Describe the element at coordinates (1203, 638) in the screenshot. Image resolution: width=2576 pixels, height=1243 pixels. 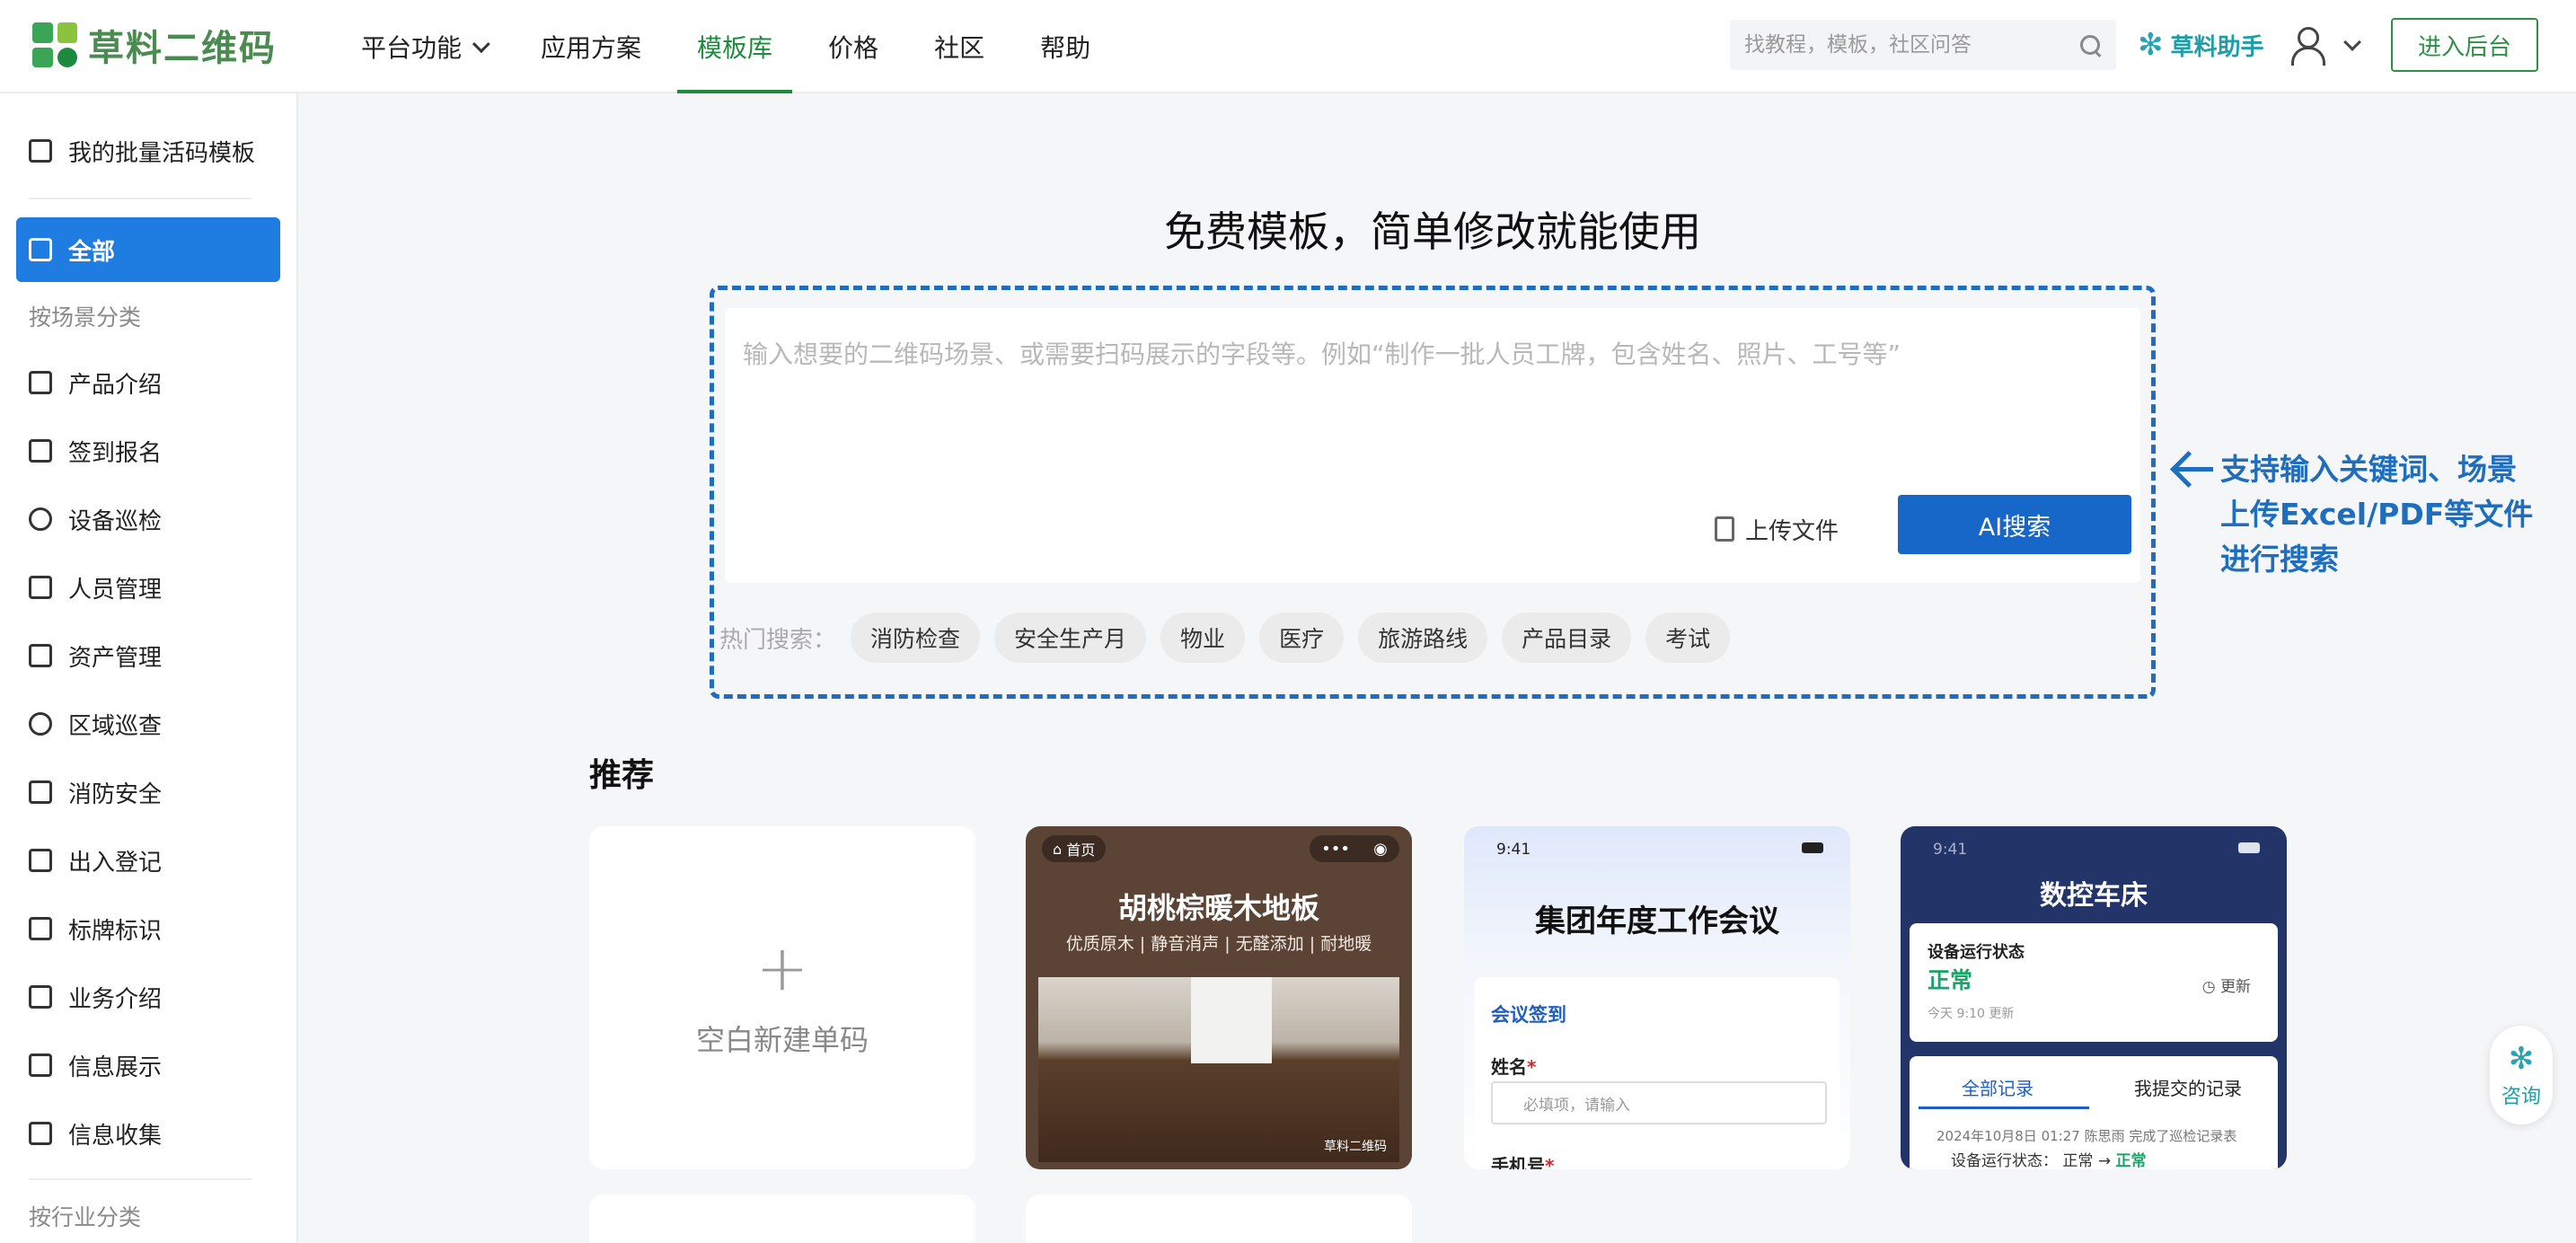
I see `hot-tag-property: 物业` at that location.